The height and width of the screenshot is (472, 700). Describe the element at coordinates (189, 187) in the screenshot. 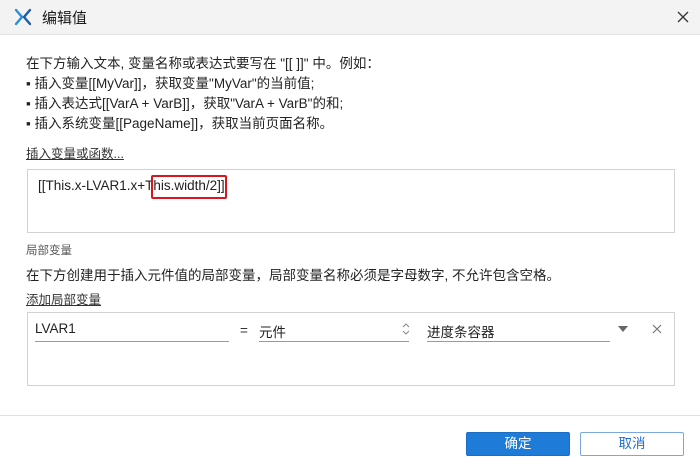

I see `highlight-annotation` at that location.